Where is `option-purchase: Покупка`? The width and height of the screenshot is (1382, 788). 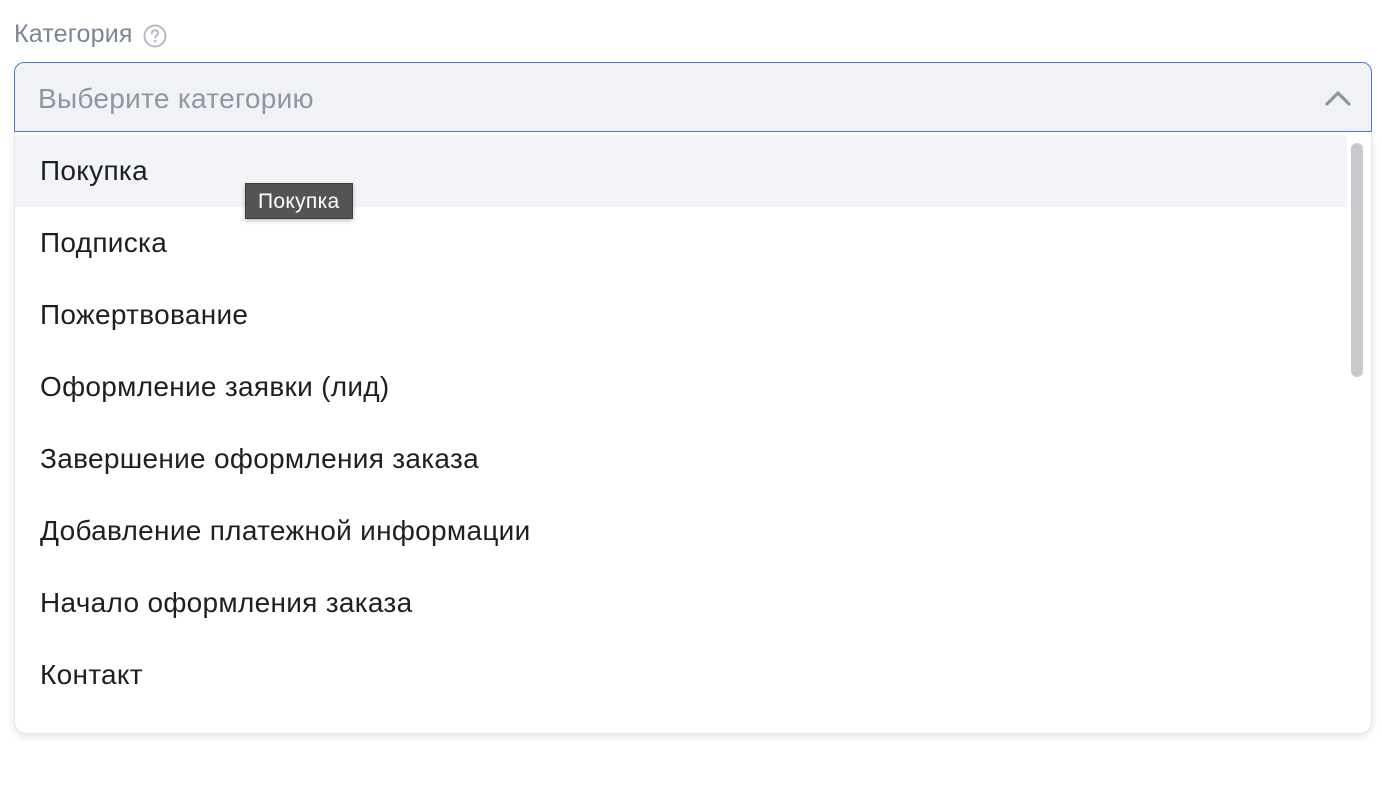 option-purchase: Покупка is located at coordinates (681, 171).